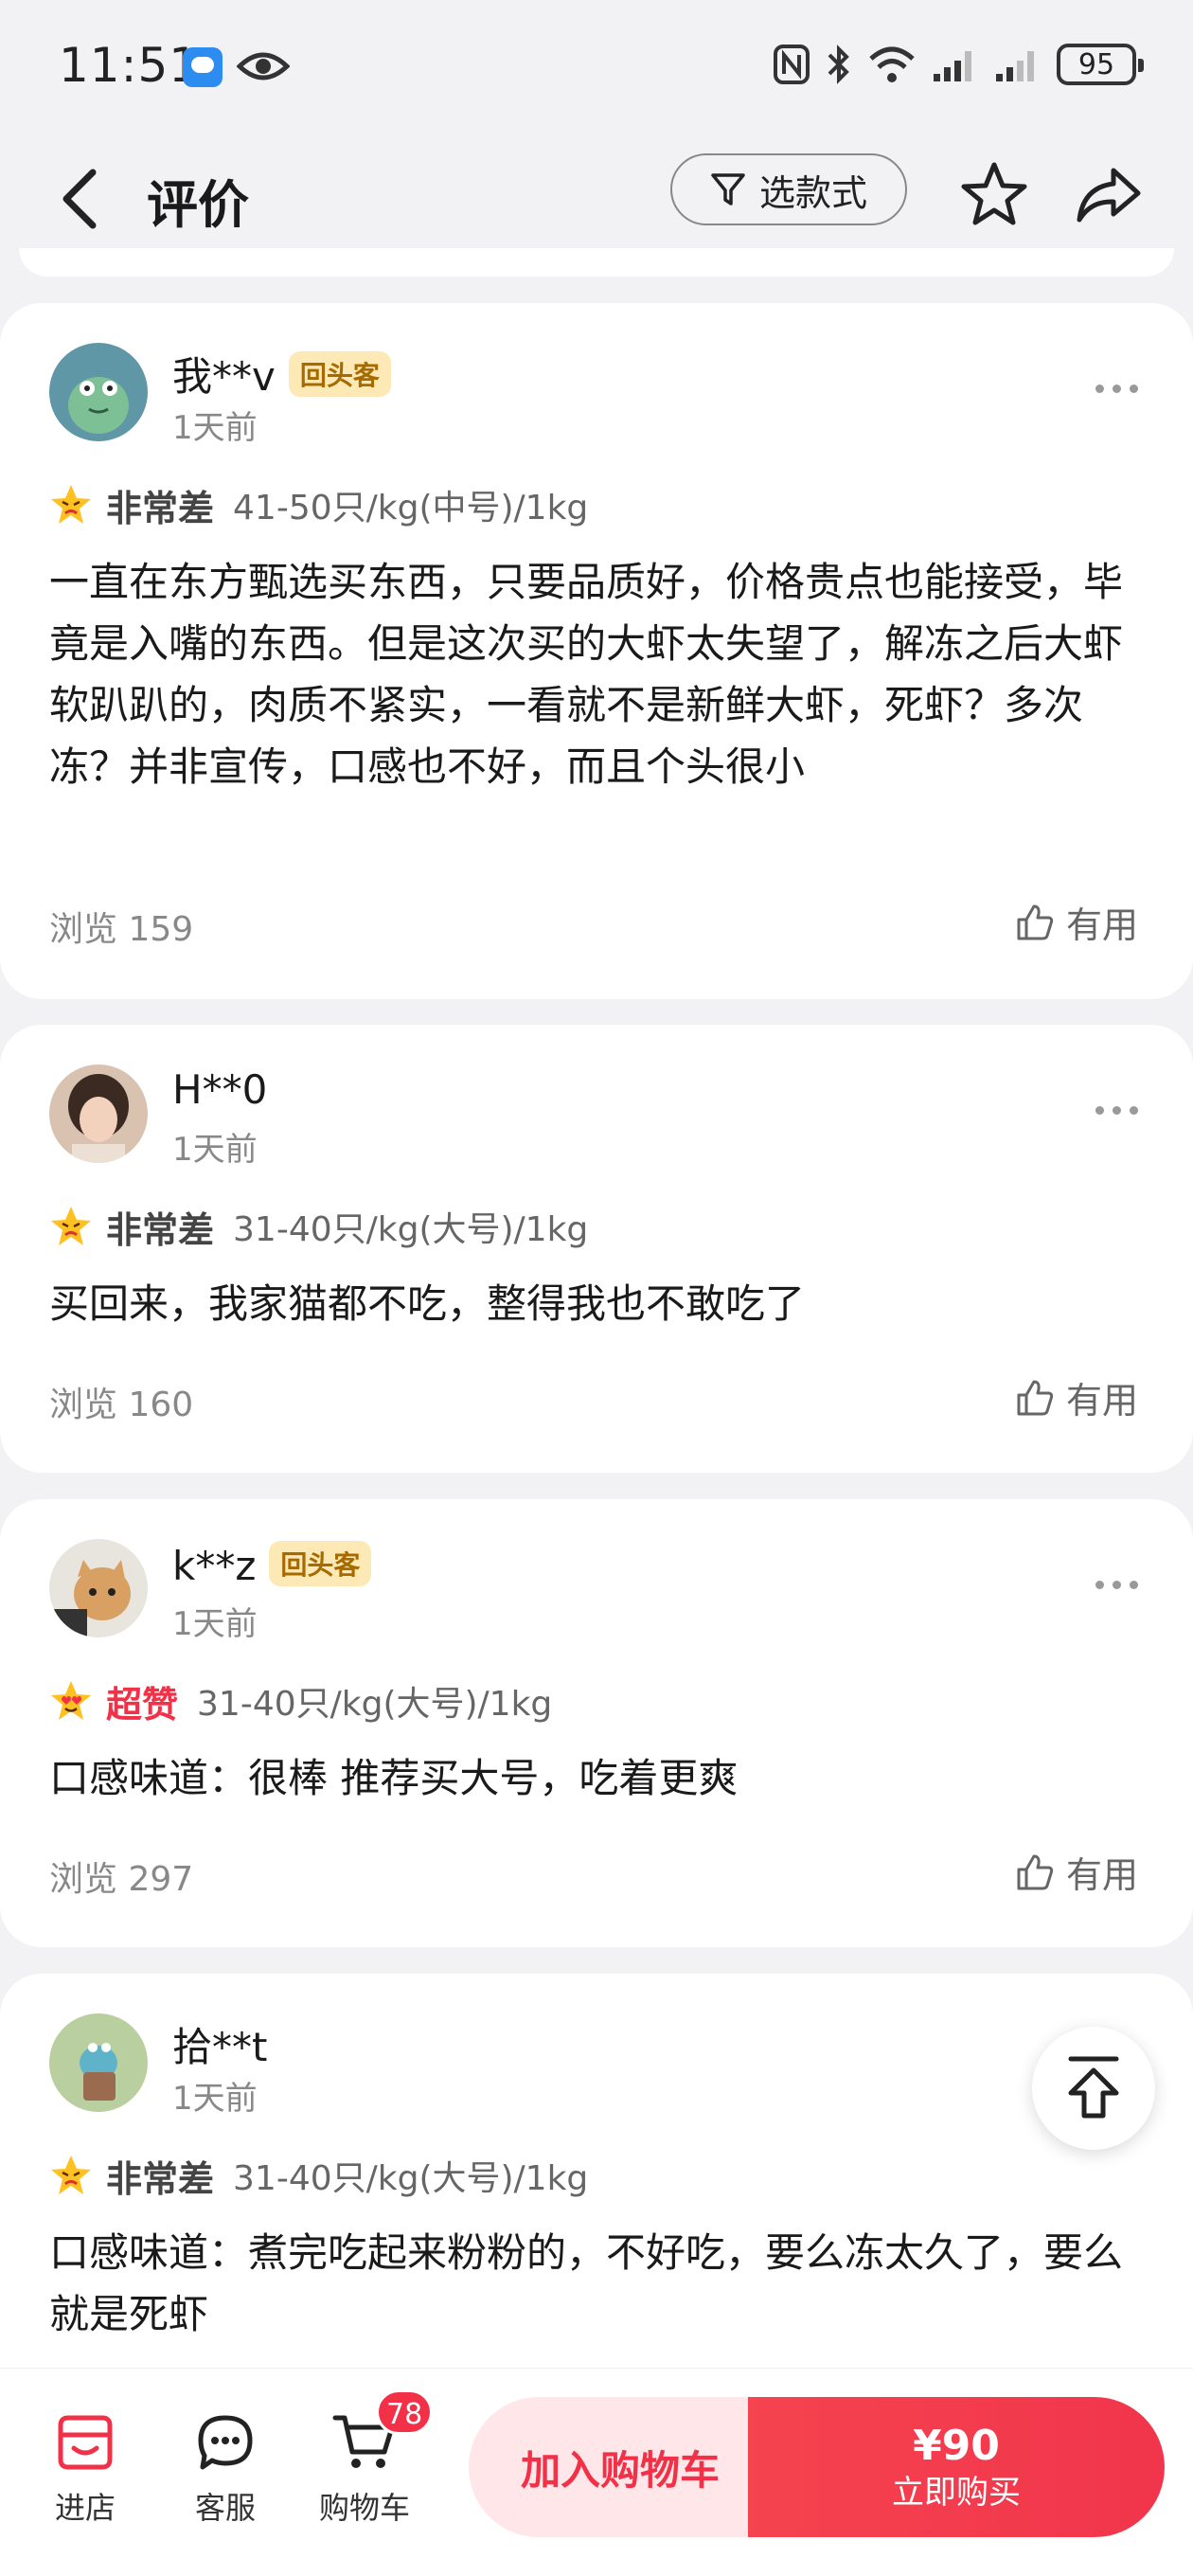  What do you see at coordinates (121, 1405) in the screenshot?
I see `view-count: 浏览 160` at bounding box center [121, 1405].